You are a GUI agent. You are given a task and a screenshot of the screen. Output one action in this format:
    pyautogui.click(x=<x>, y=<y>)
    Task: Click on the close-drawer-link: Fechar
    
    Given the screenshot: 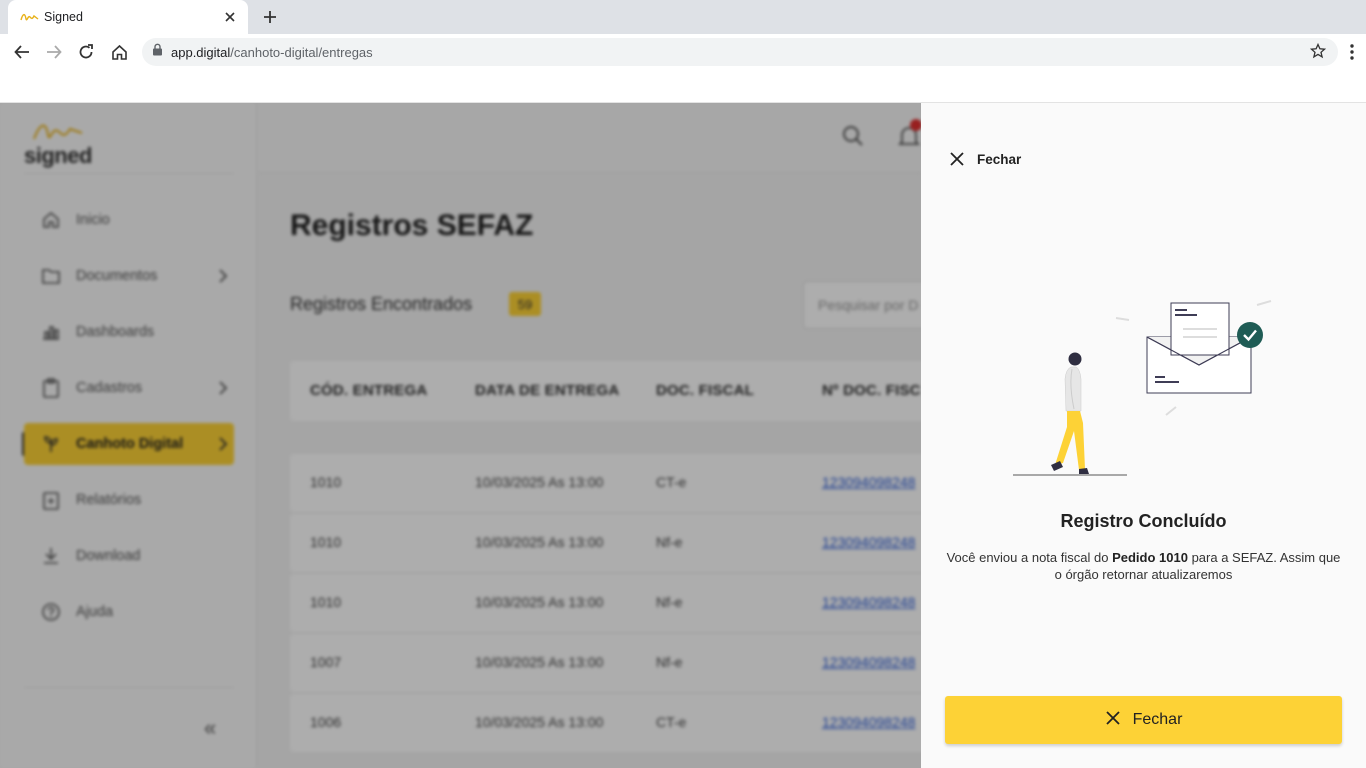 What is the action you would take?
    pyautogui.click(x=984, y=159)
    